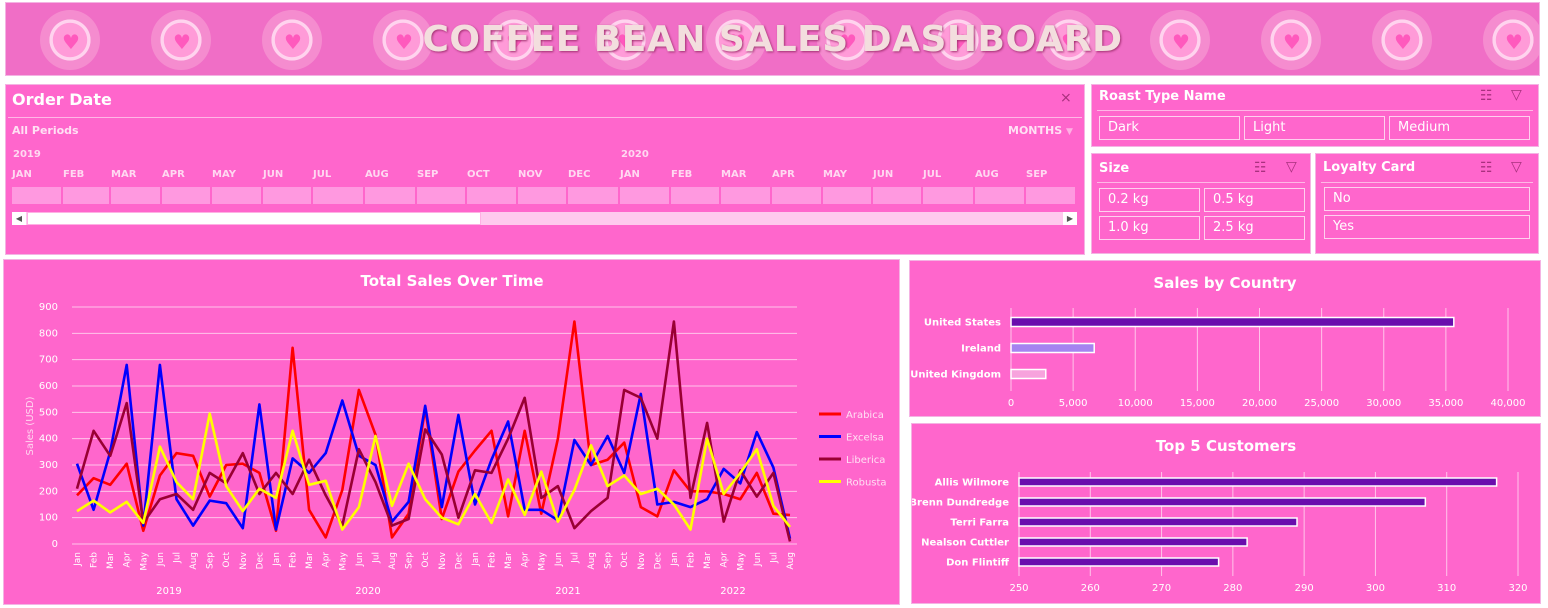 The height and width of the screenshot is (608, 1548). What do you see at coordinates (866, 483) in the screenshot?
I see `legend-label: Robusta` at bounding box center [866, 483].